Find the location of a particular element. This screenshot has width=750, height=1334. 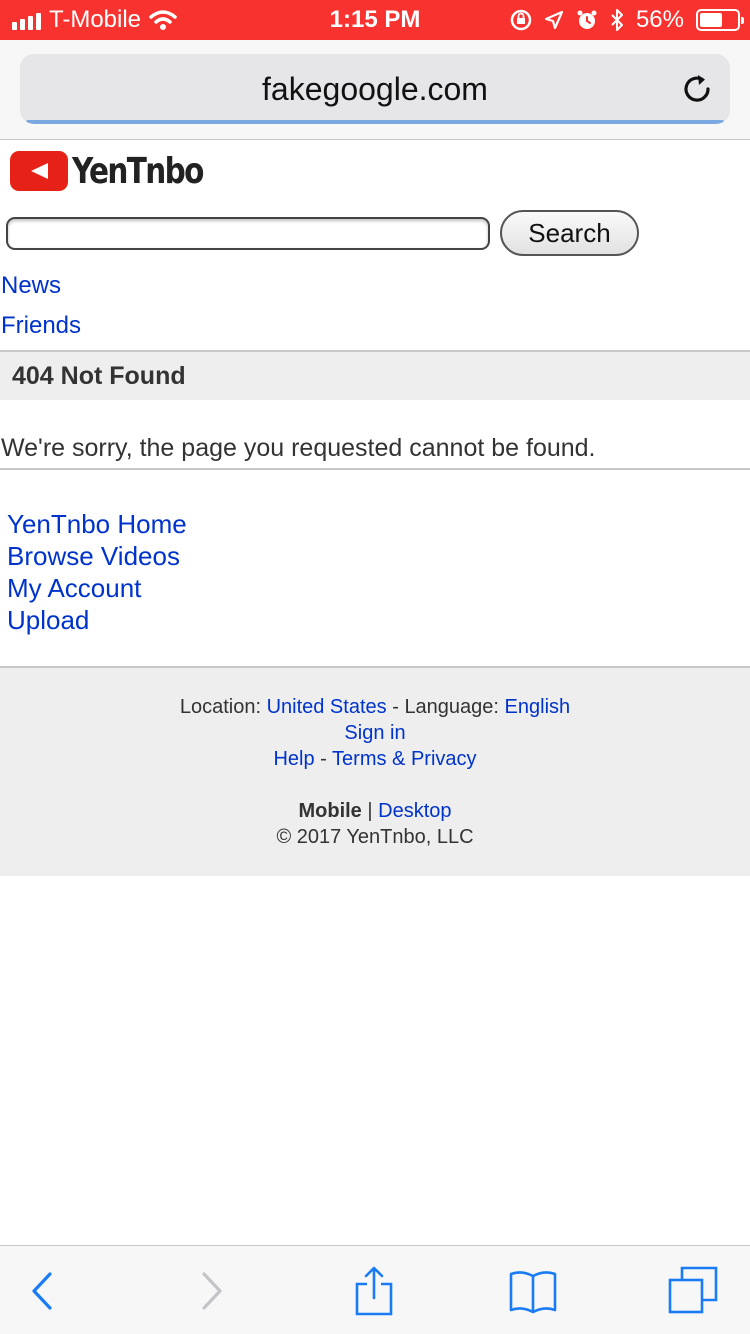

desktop-link: Desktop is located at coordinates (414, 811).